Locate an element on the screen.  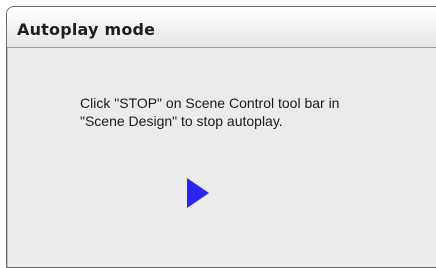
dialog-title: Autoplay mode is located at coordinates (86, 29).